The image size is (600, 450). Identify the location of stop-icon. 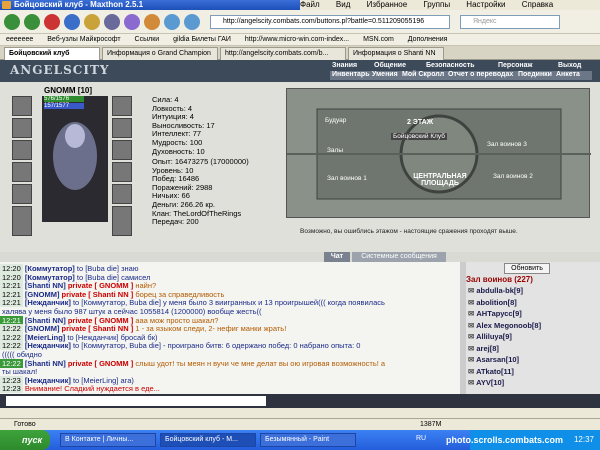
(52, 22).